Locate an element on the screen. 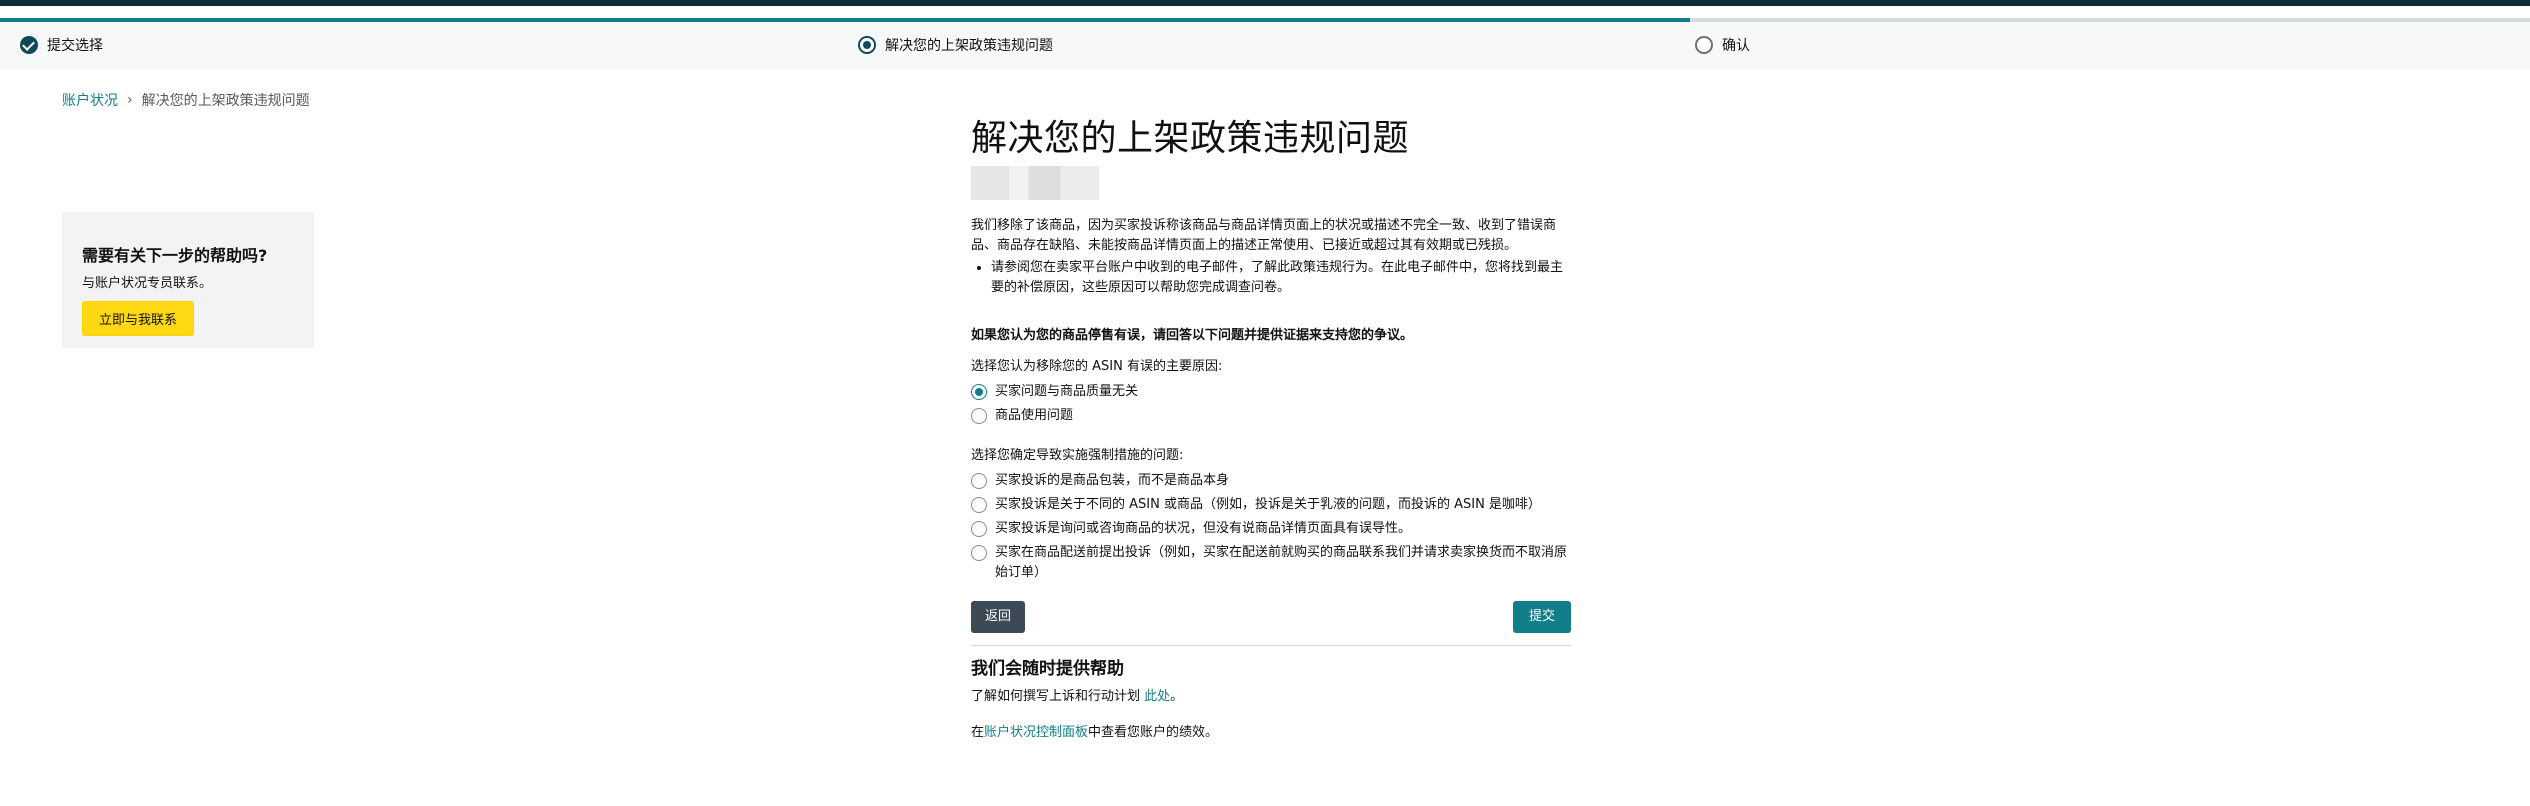 The image size is (2530, 806). breadcrumb-current: 解决您的上架政策违规问题 is located at coordinates (225, 101).